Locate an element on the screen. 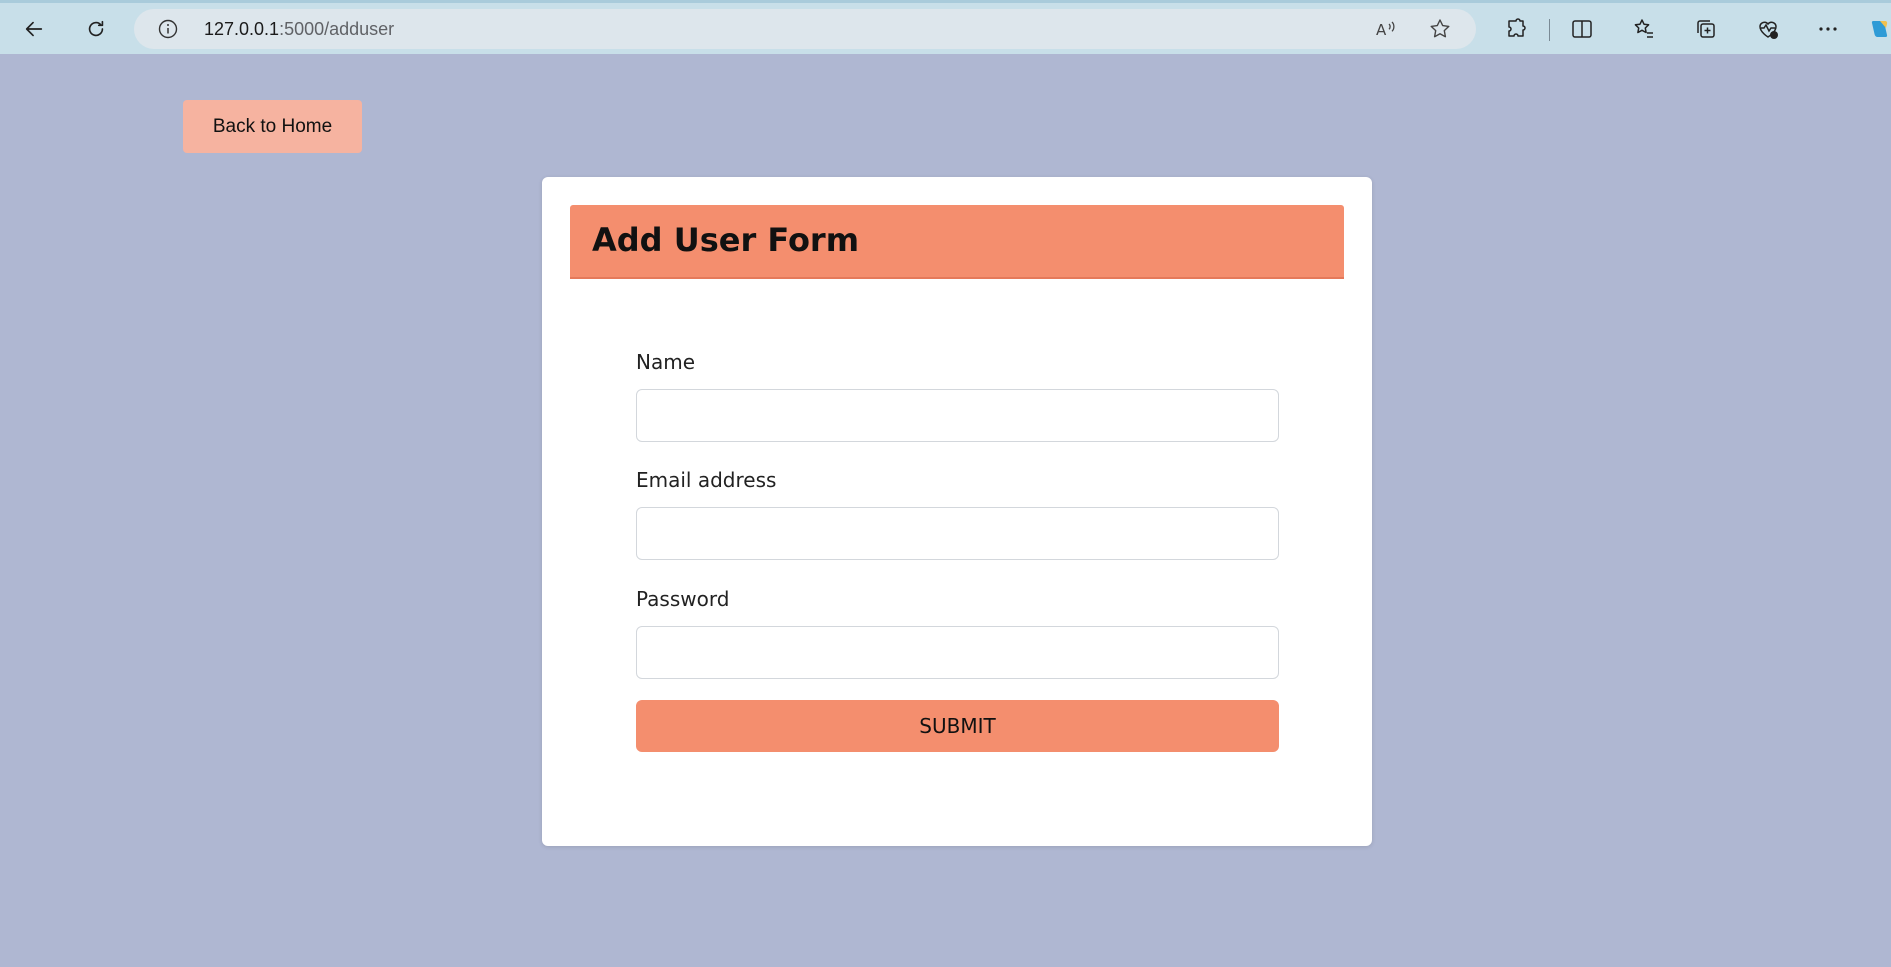 The width and height of the screenshot is (1891, 967). toolbar-divider is located at coordinates (1549, 30).